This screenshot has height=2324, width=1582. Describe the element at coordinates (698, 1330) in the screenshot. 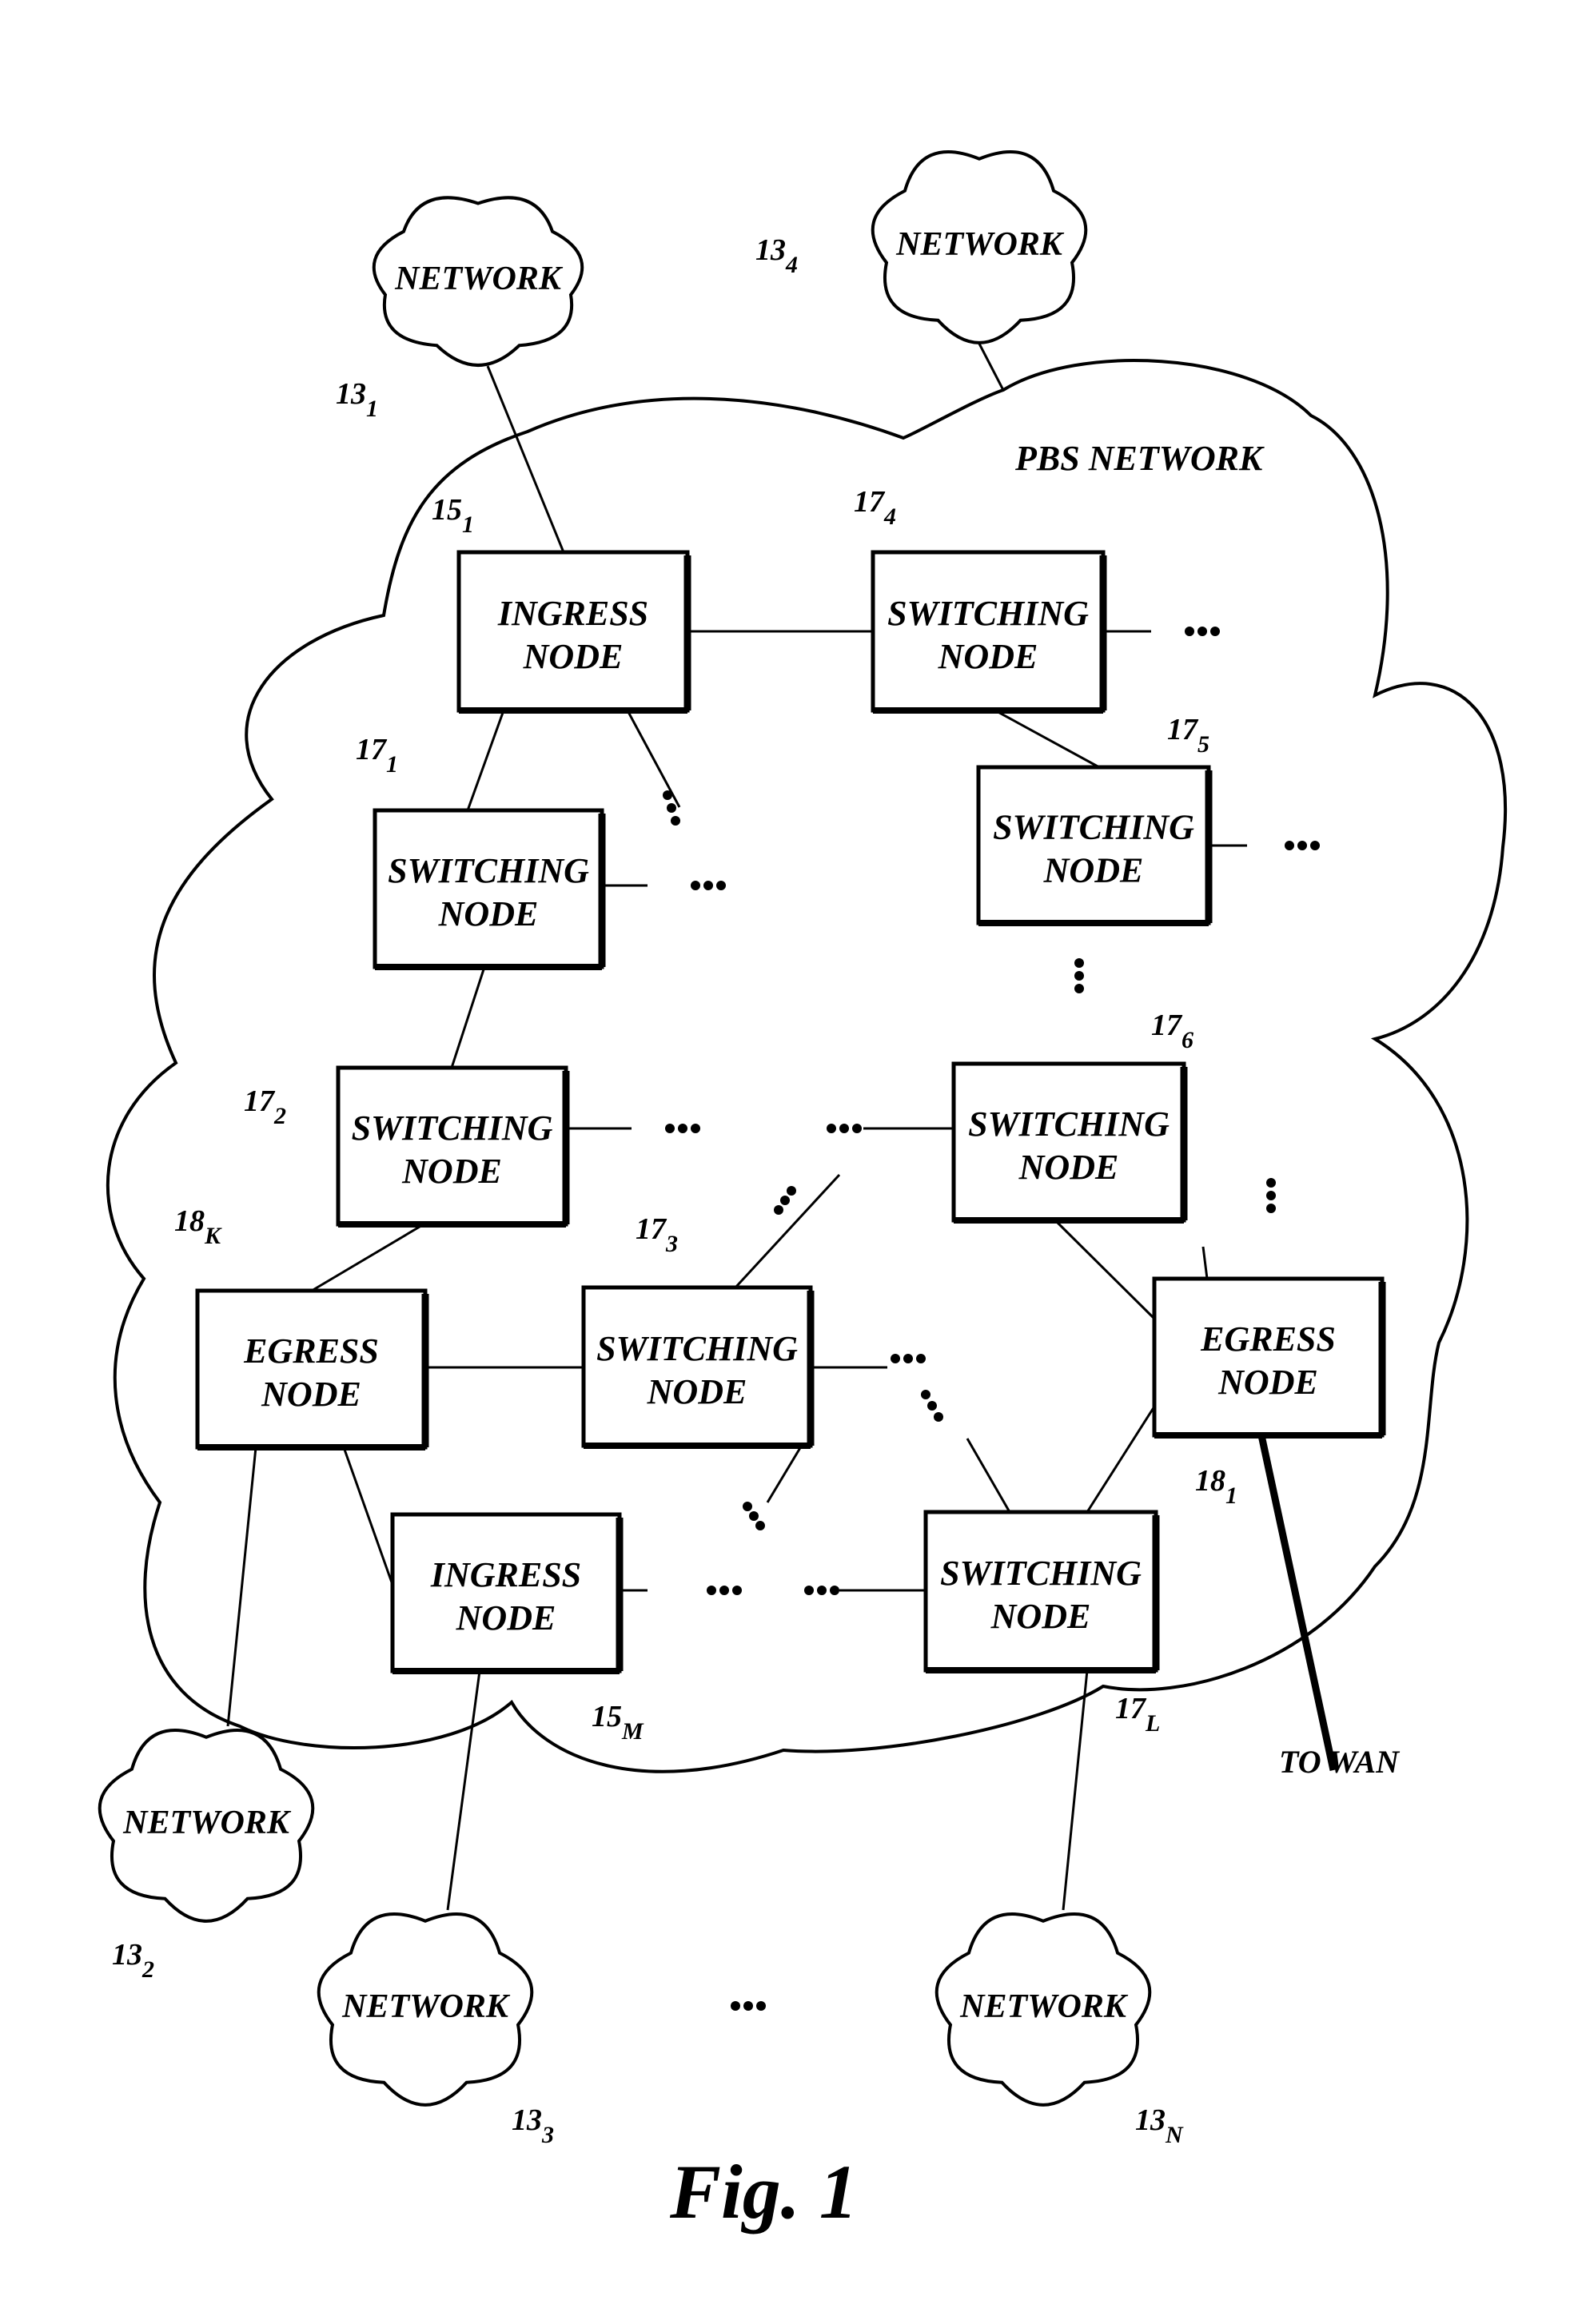

I see `switching-node: SWITCHING NODE 173` at that location.